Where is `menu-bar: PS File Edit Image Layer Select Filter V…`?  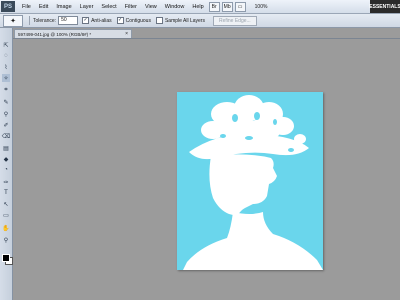
menu-bar: PS File Edit Image Layer Select Filter V… is located at coordinates (200, 7).